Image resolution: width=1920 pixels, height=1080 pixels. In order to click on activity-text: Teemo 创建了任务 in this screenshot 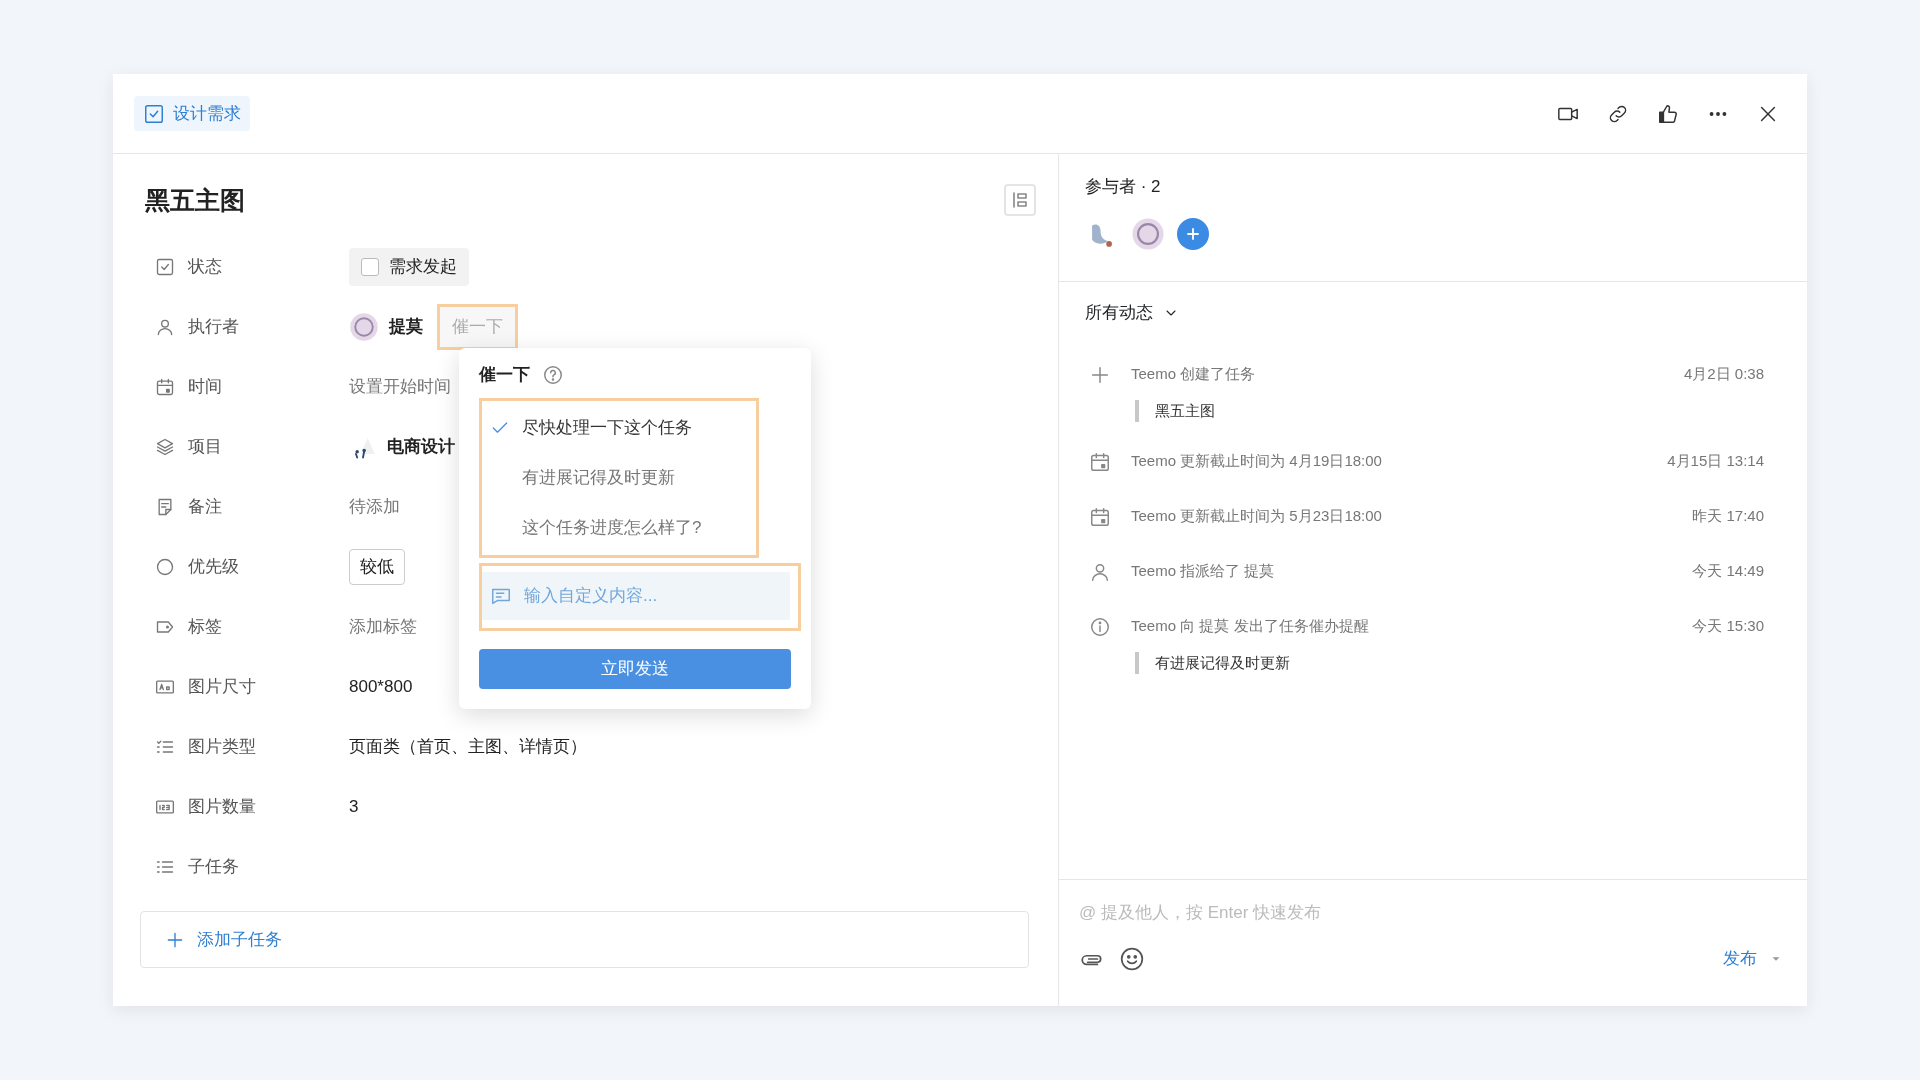, I will do `click(1193, 374)`.